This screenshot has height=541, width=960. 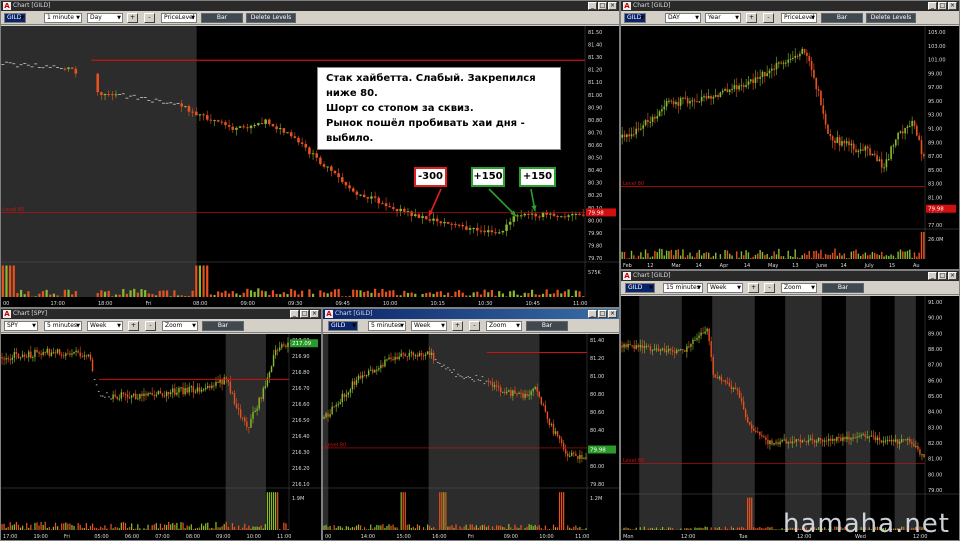 I want to click on period-select: Year, so click(x=723, y=18).